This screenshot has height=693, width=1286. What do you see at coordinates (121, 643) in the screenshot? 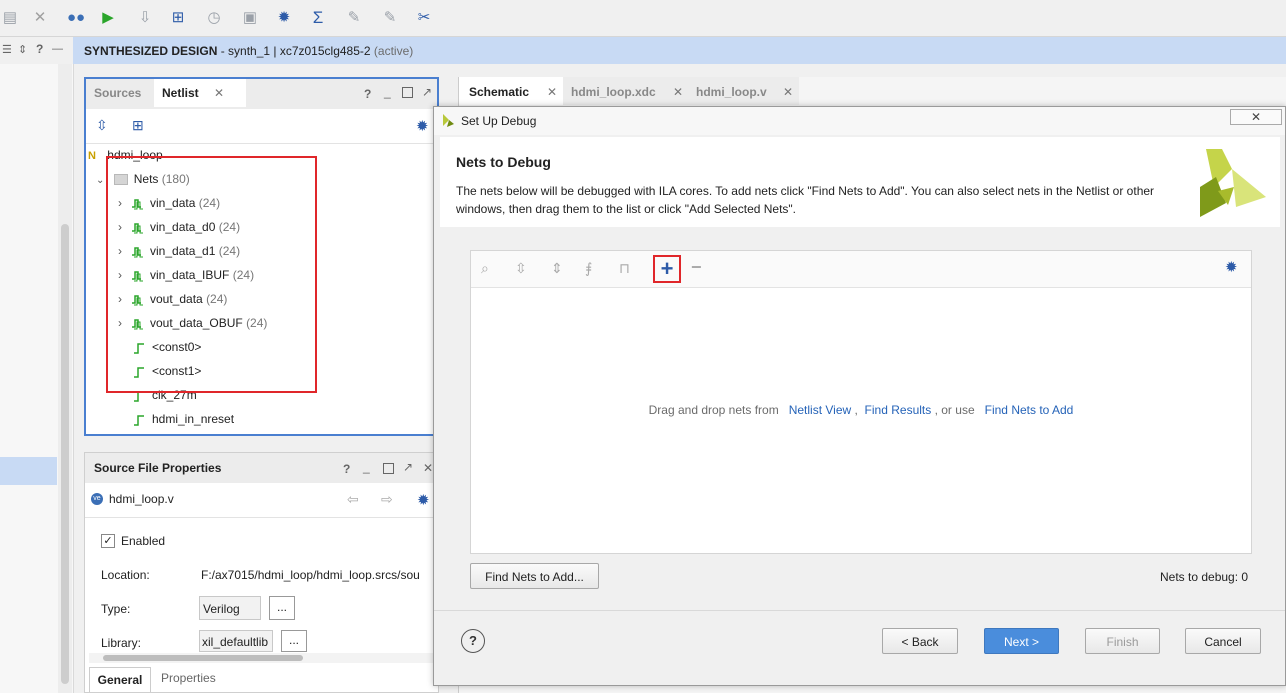
I see `library-label: Library:` at bounding box center [121, 643].